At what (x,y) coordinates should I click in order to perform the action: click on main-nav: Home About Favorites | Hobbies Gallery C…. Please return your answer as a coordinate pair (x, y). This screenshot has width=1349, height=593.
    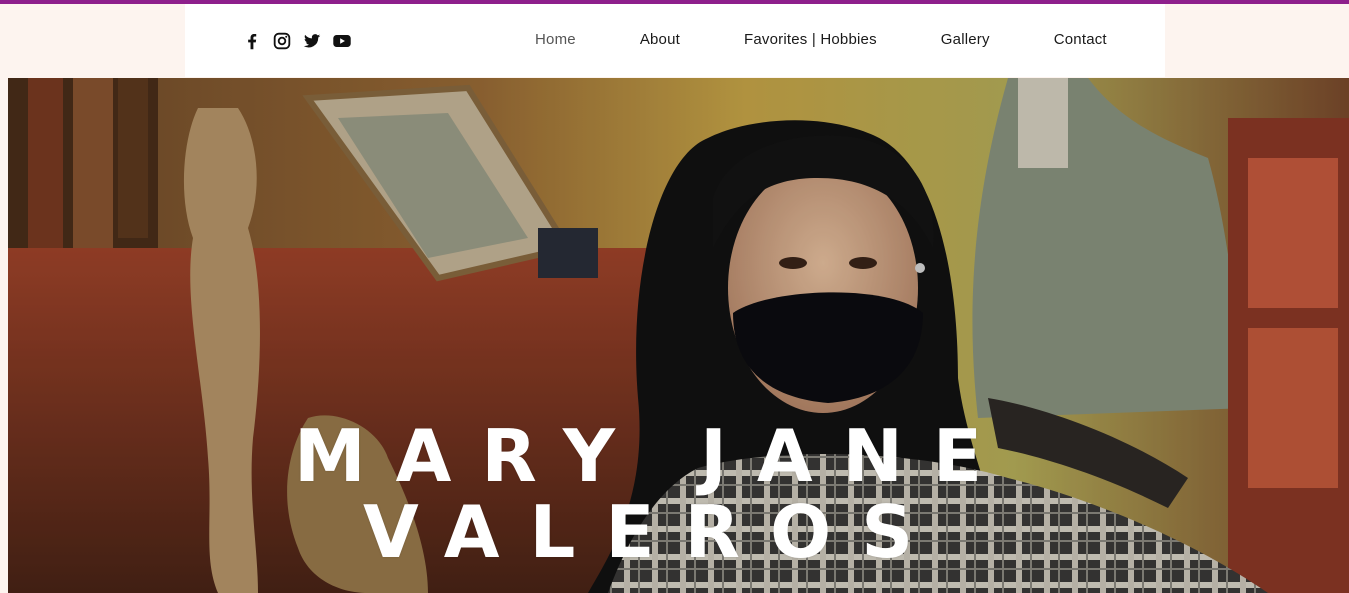
    Looking at the image, I should click on (821, 39).